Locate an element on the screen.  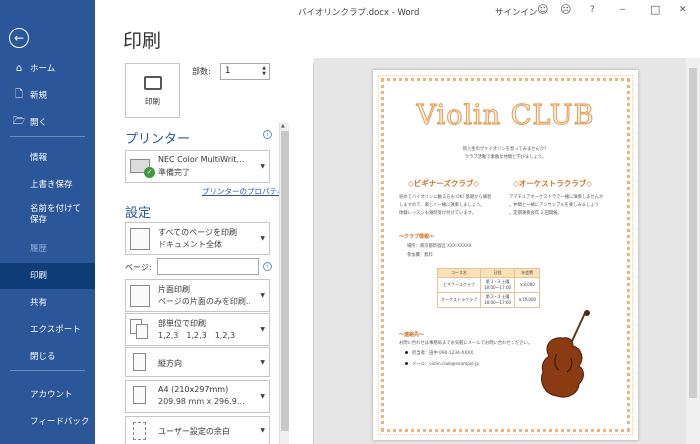
print-button: 印刷 is located at coordinates (152, 90).